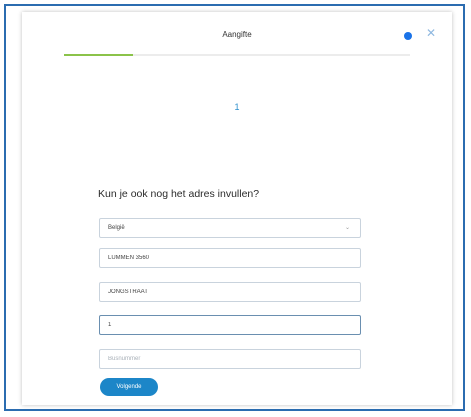  What do you see at coordinates (230, 258) in the screenshot?
I see `city-input` at bounding box center [230, 258].